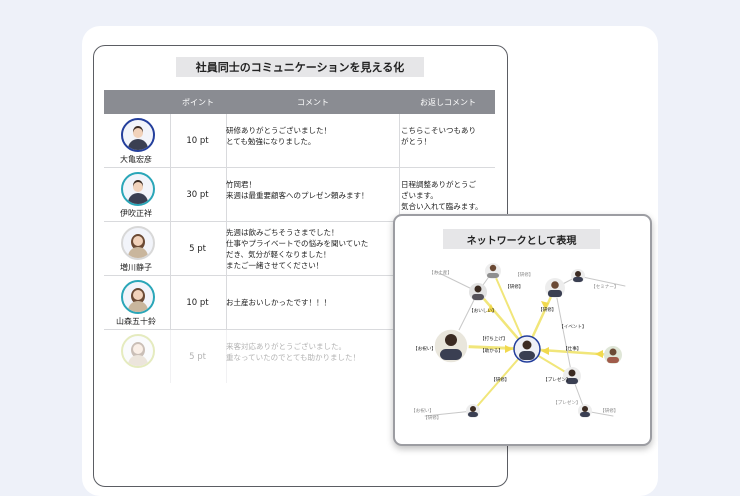 This screenshot has height=496, width=740. What do you see at coordinates (278, 136) in the screenshot?
I see `comment-text: 研修ありがとうございました！ とても勉強になりました。` at bounding box center [278, 136].